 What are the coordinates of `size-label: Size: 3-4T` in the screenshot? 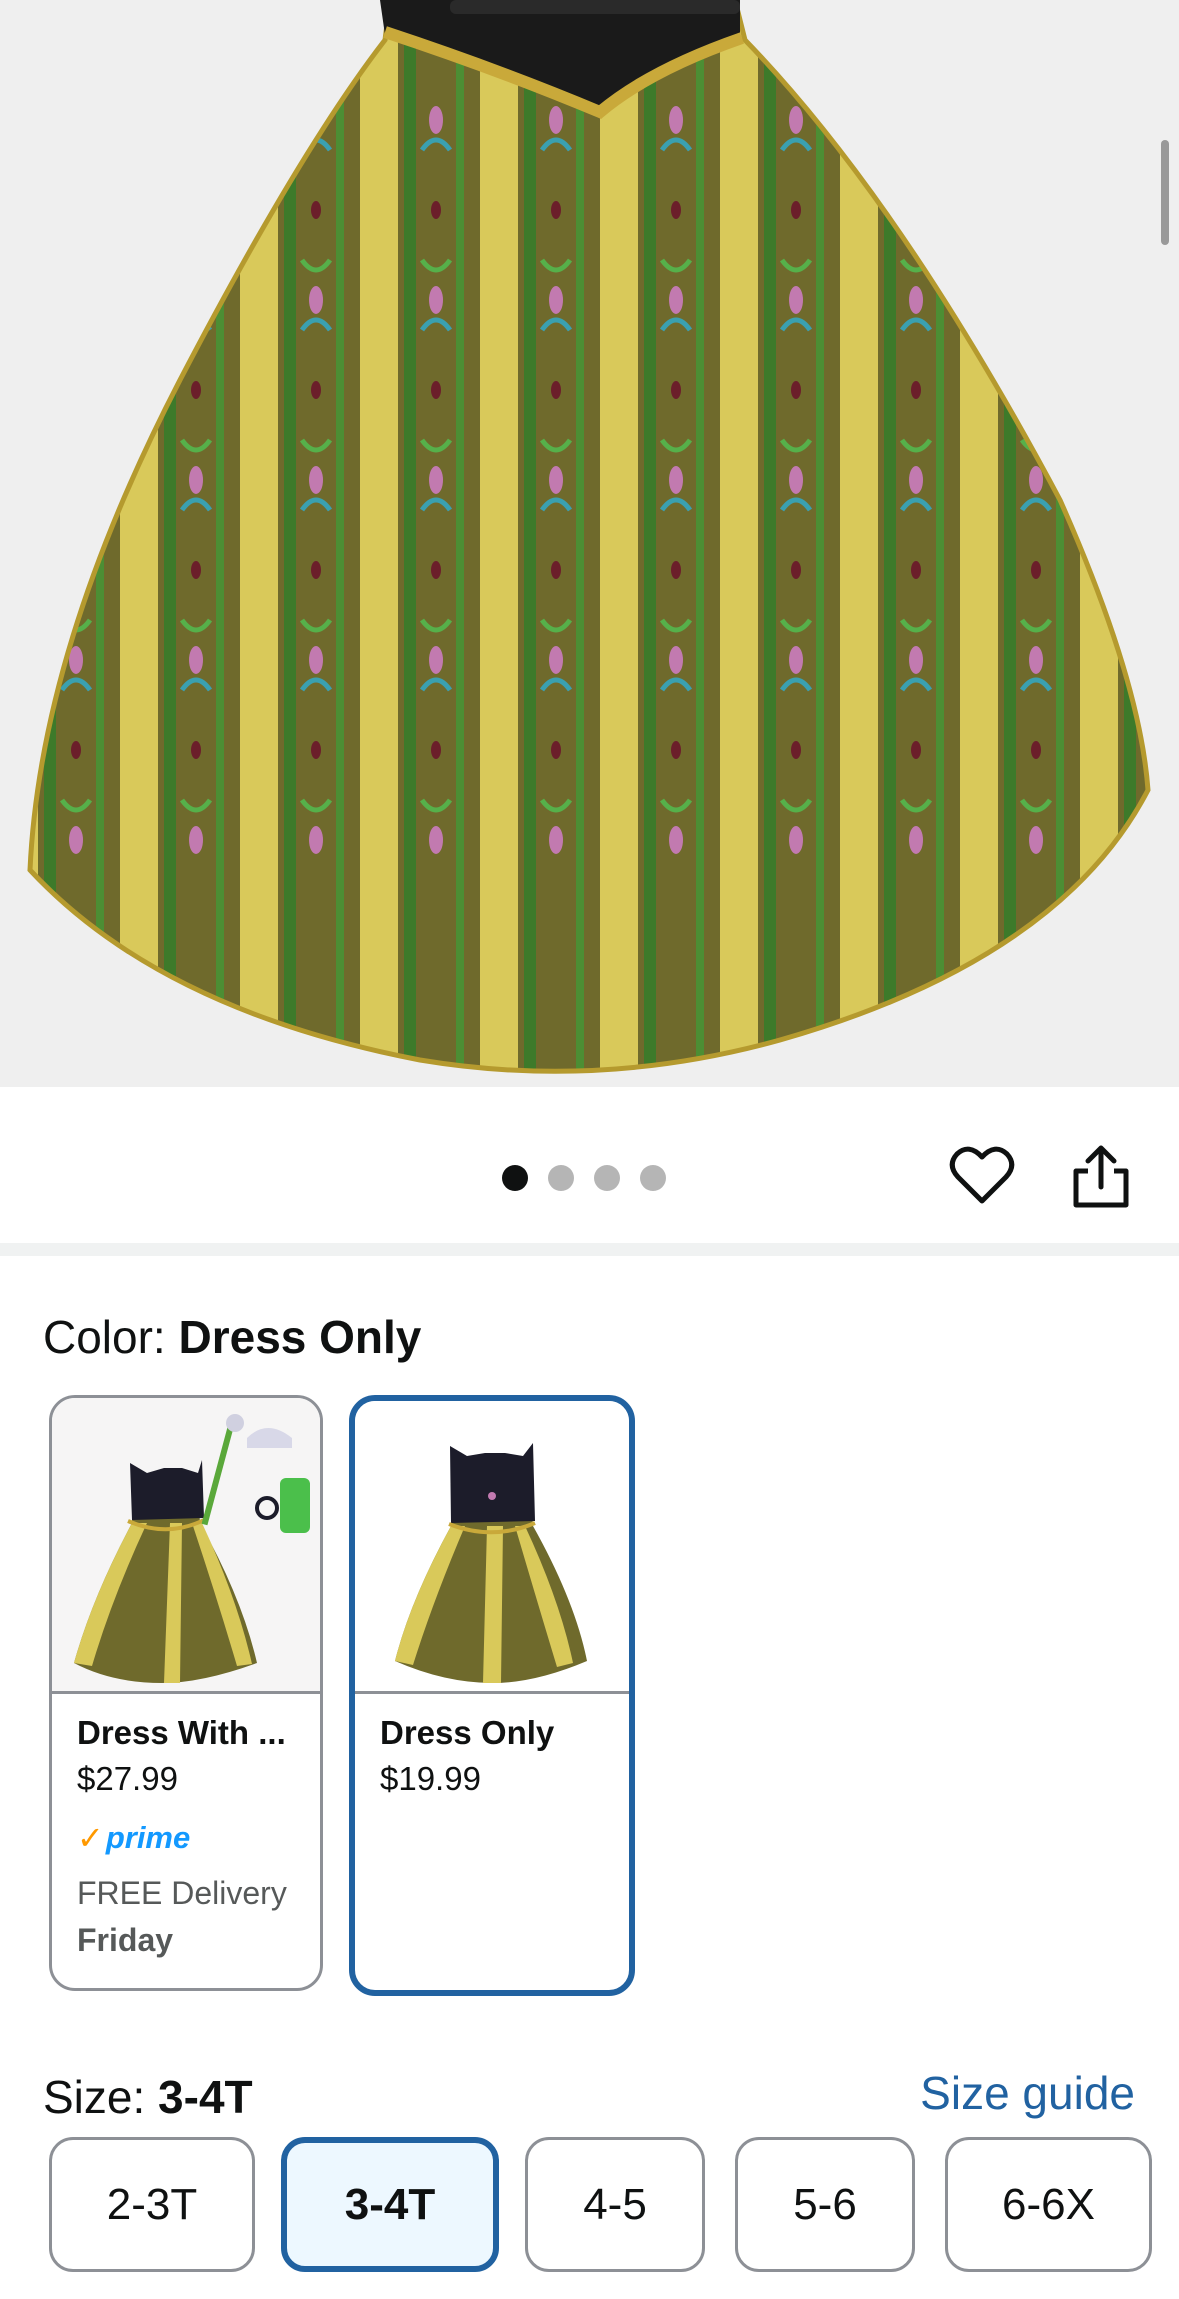 It's located at (148, 2097).